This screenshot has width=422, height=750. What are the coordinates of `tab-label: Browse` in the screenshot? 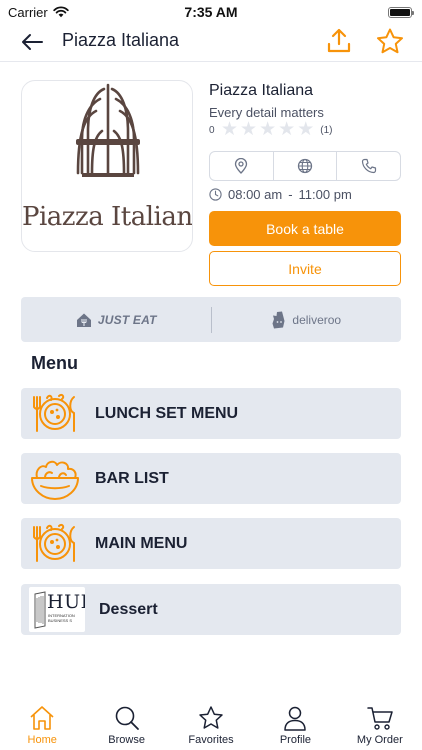 It's located at (126, 740).